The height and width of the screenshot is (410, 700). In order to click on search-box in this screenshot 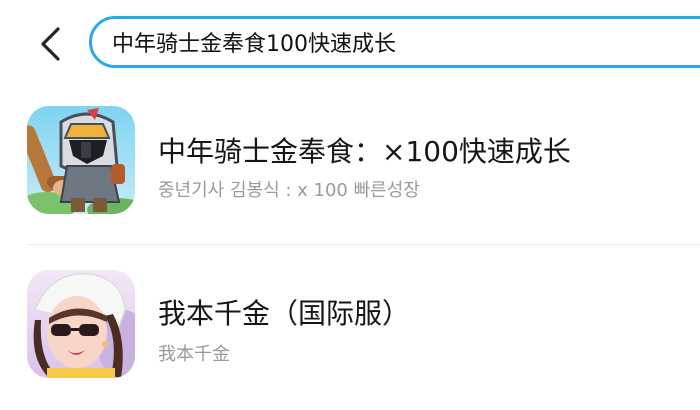, I will do `click(394, 42)`.